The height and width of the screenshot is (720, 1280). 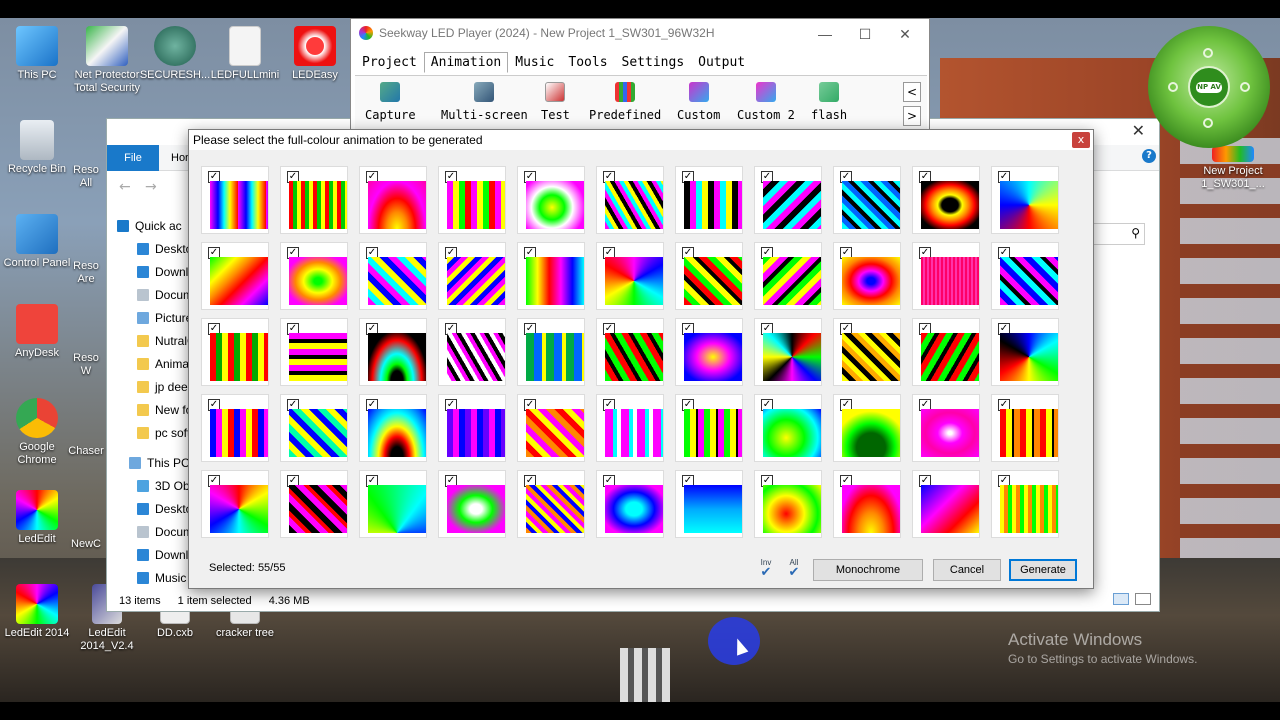 I want to click on ledit-desktop-icon: LedEdit, so click(x=37, y=518).